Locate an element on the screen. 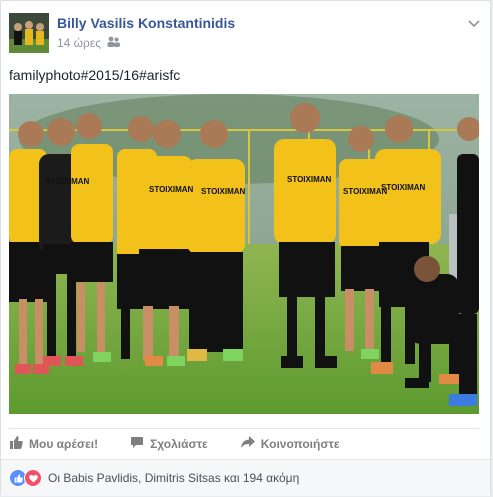  share-icon is located at coordinates (247, 444).